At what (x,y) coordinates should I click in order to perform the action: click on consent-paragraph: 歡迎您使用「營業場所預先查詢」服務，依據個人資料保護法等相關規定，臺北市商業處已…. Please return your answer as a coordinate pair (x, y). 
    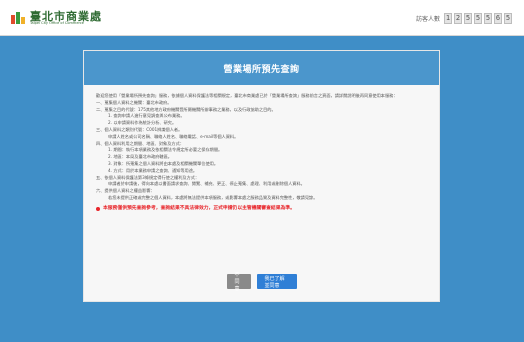
    Looking at the image, I should click on (247, 95).